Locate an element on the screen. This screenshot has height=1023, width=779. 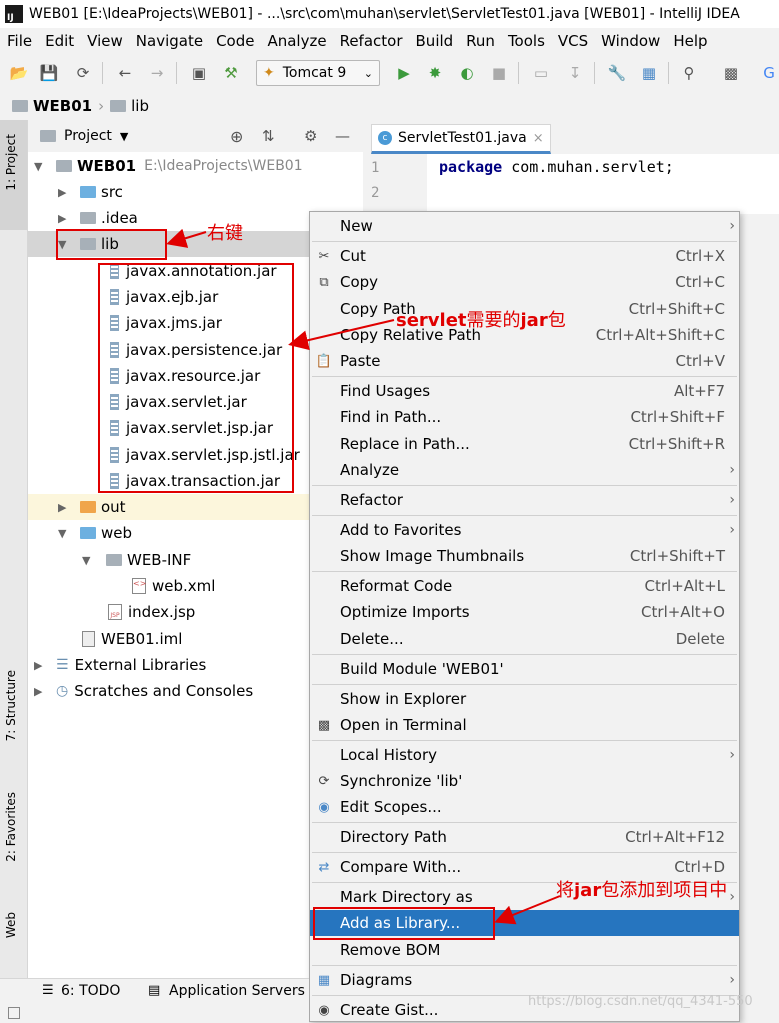
google-icon: G is located at coordinates (769, 73).